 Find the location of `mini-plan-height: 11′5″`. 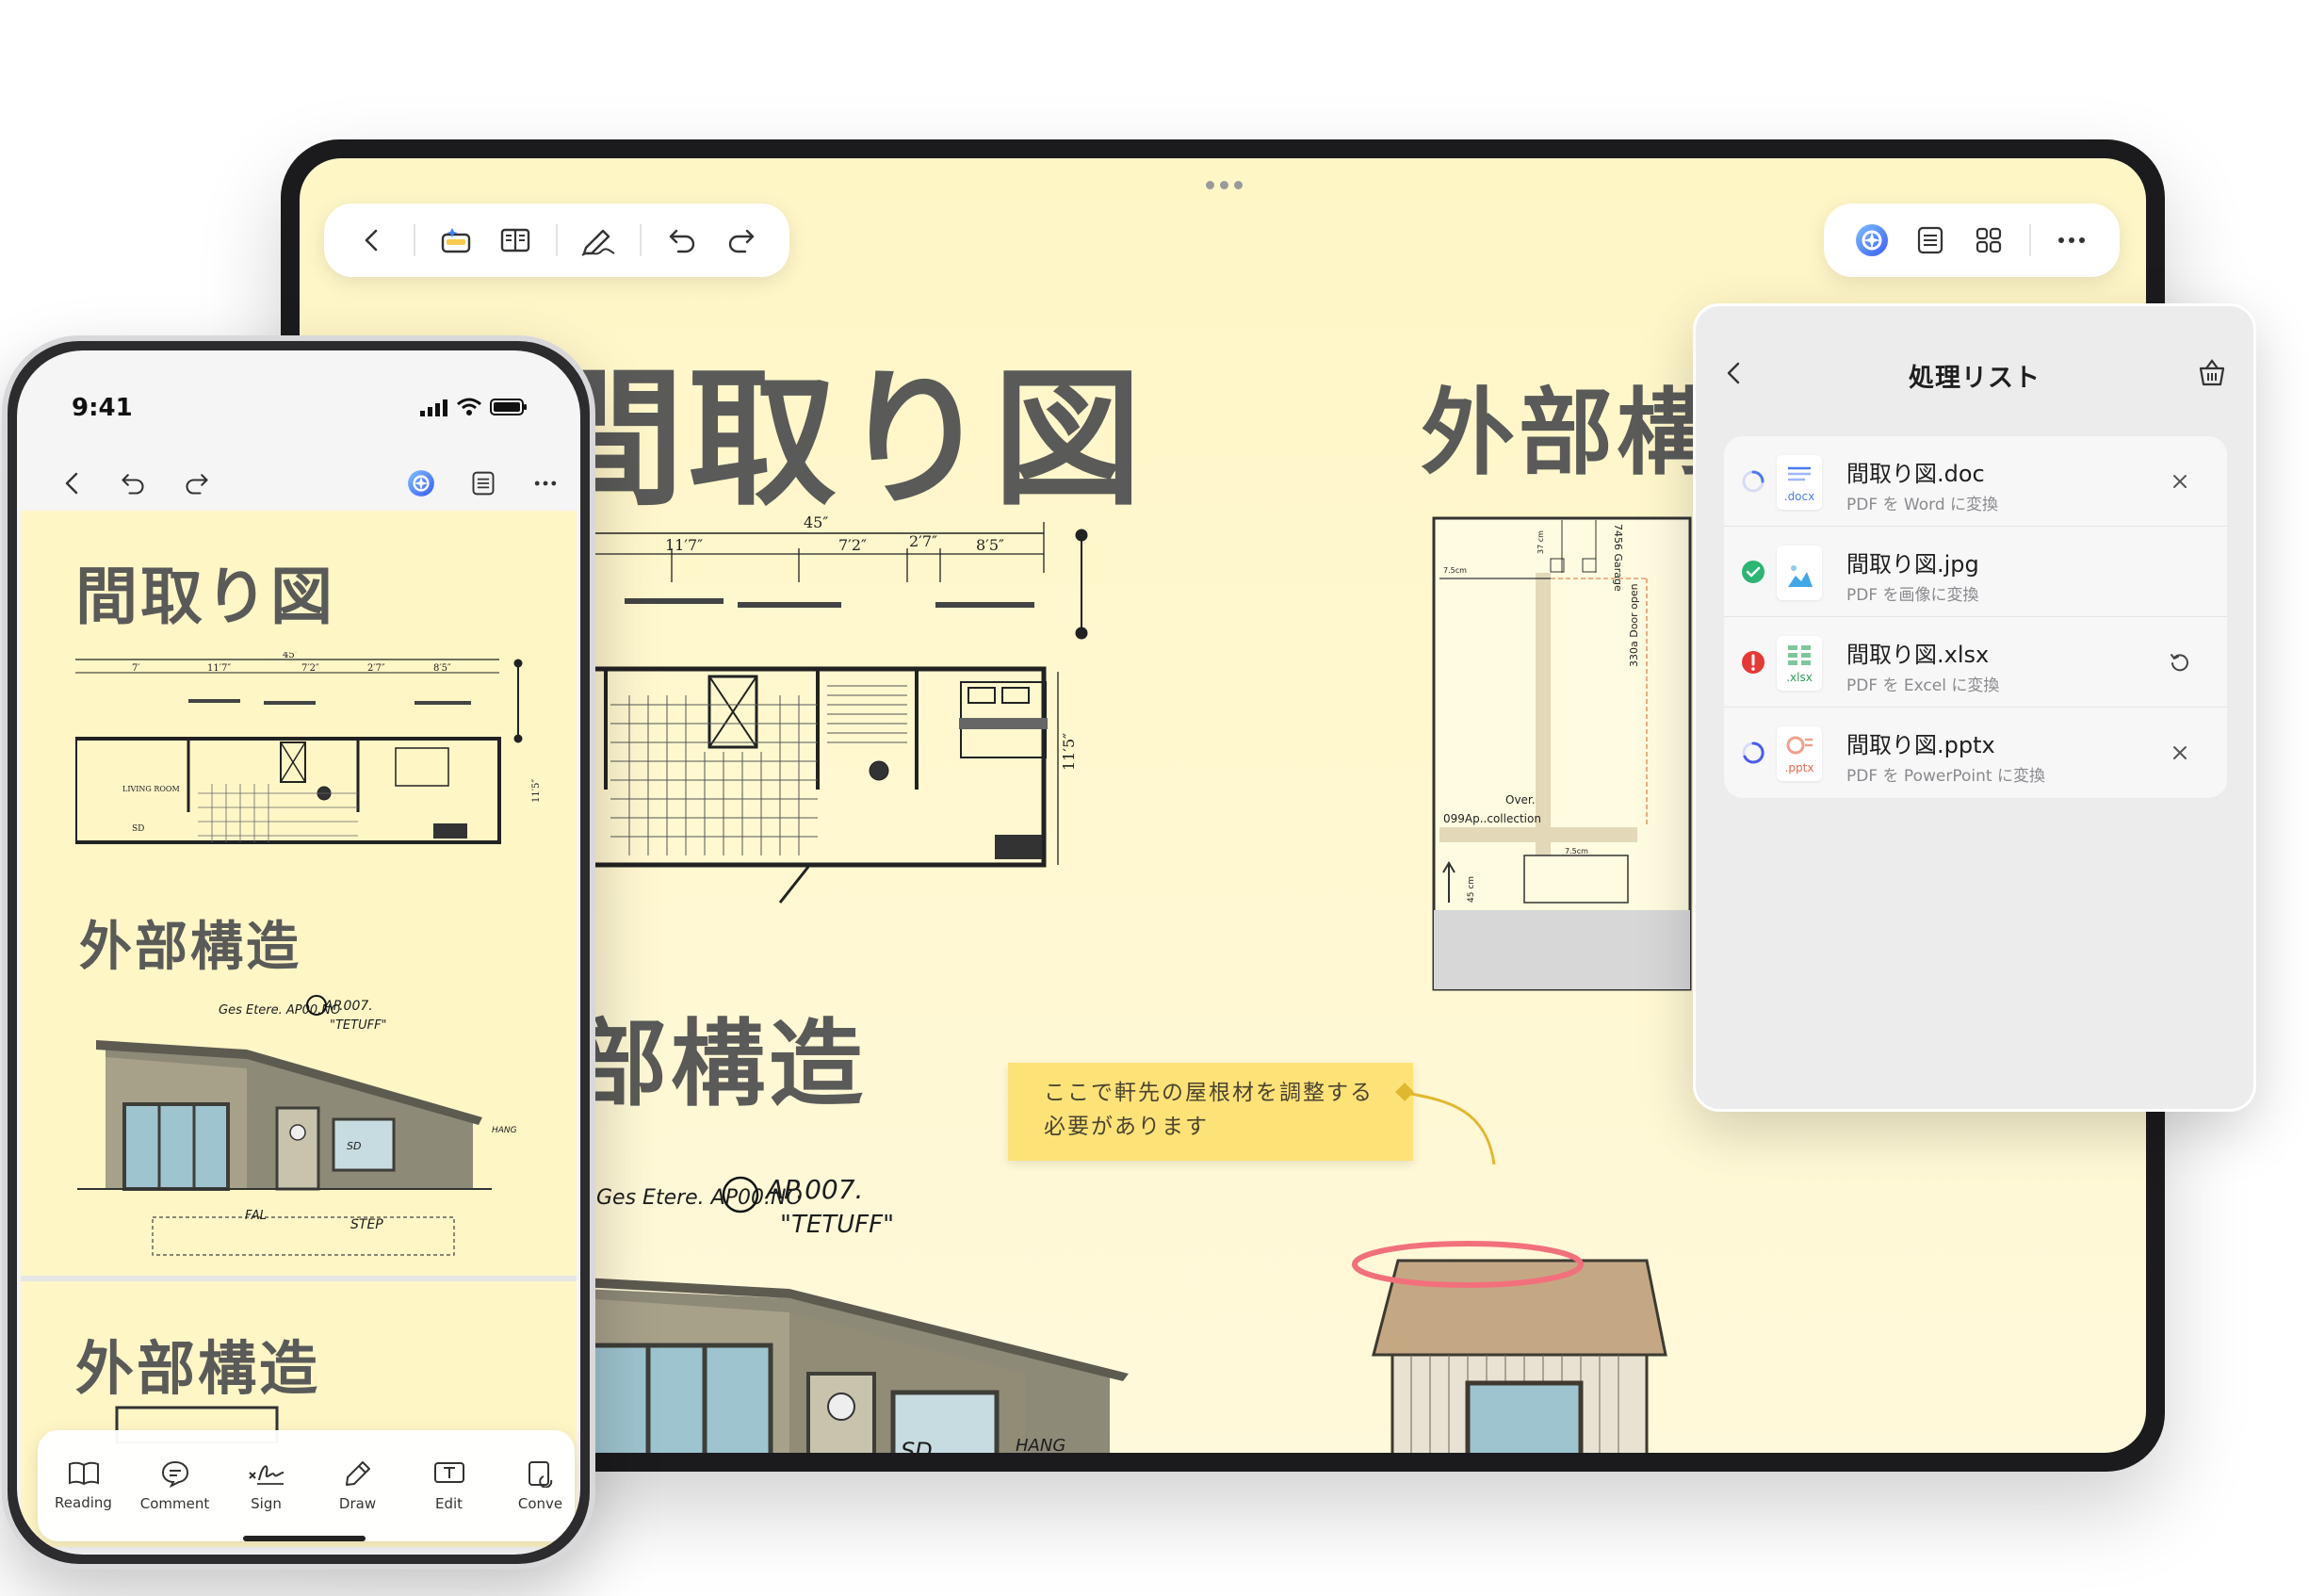

mini-plan-height: 11′5″ is located at coordinates (536, 791).